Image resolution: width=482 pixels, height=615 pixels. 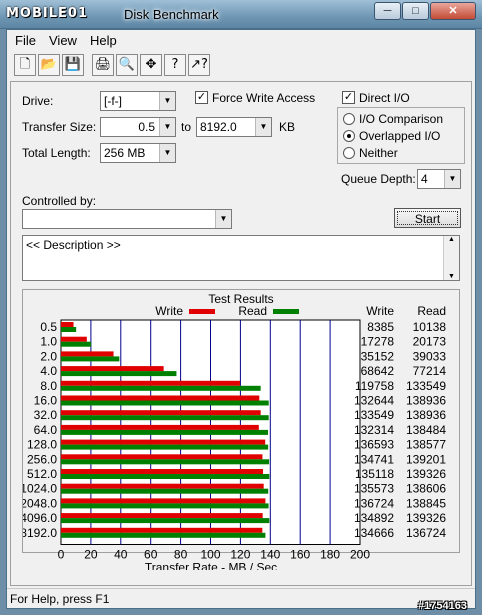 I want to click on window-title: Disk Benchmark, so click(x=171, y=14).